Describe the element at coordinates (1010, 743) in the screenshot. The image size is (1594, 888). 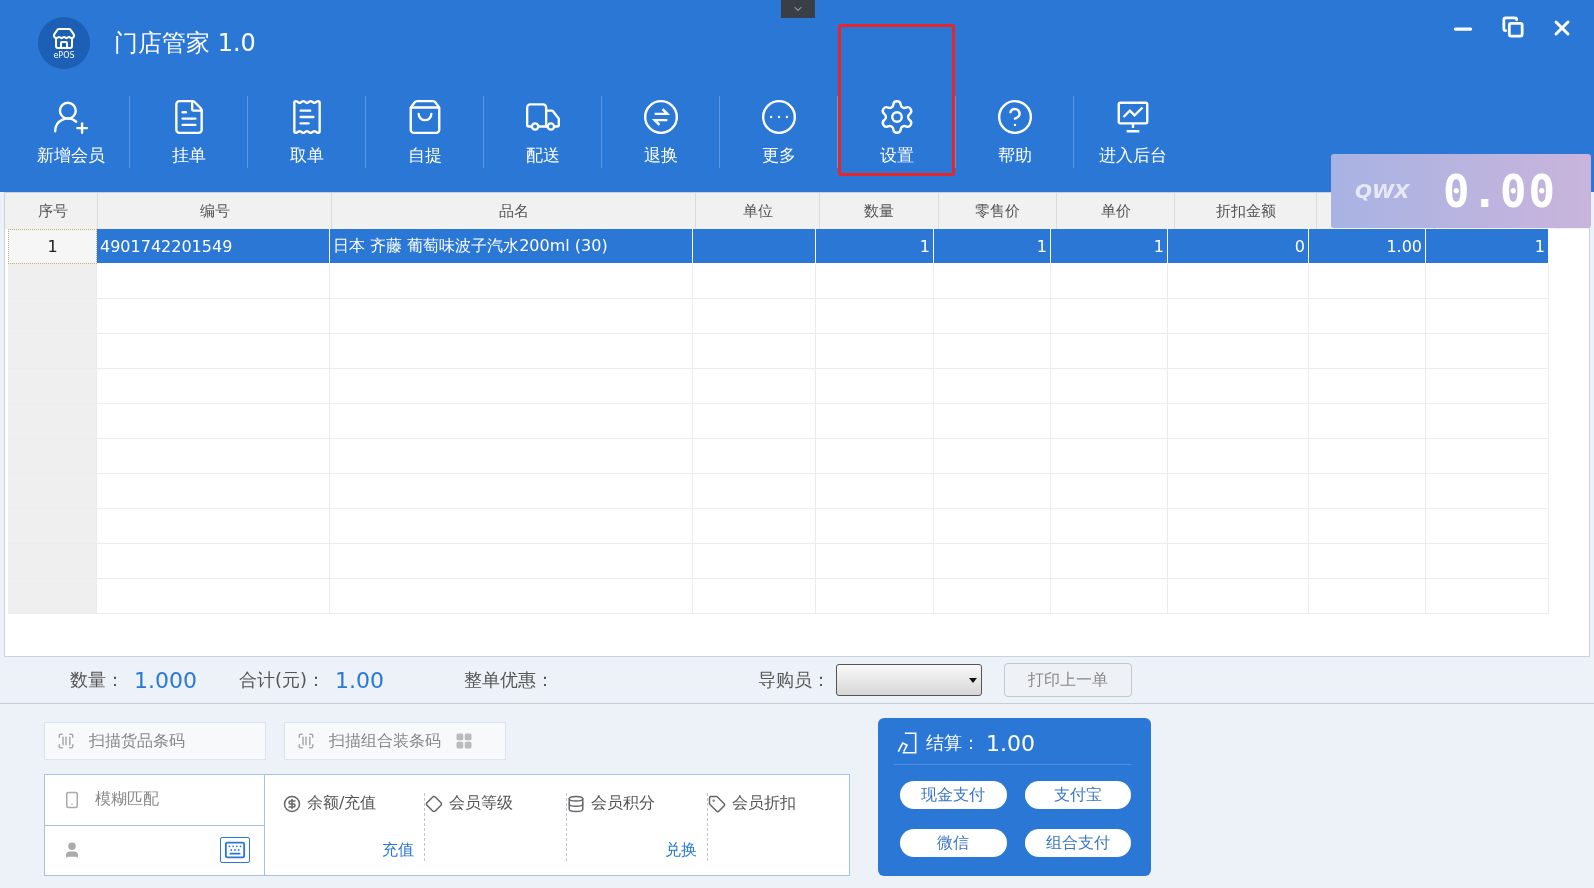
I see `checkout-amount: 1.00` at that location.